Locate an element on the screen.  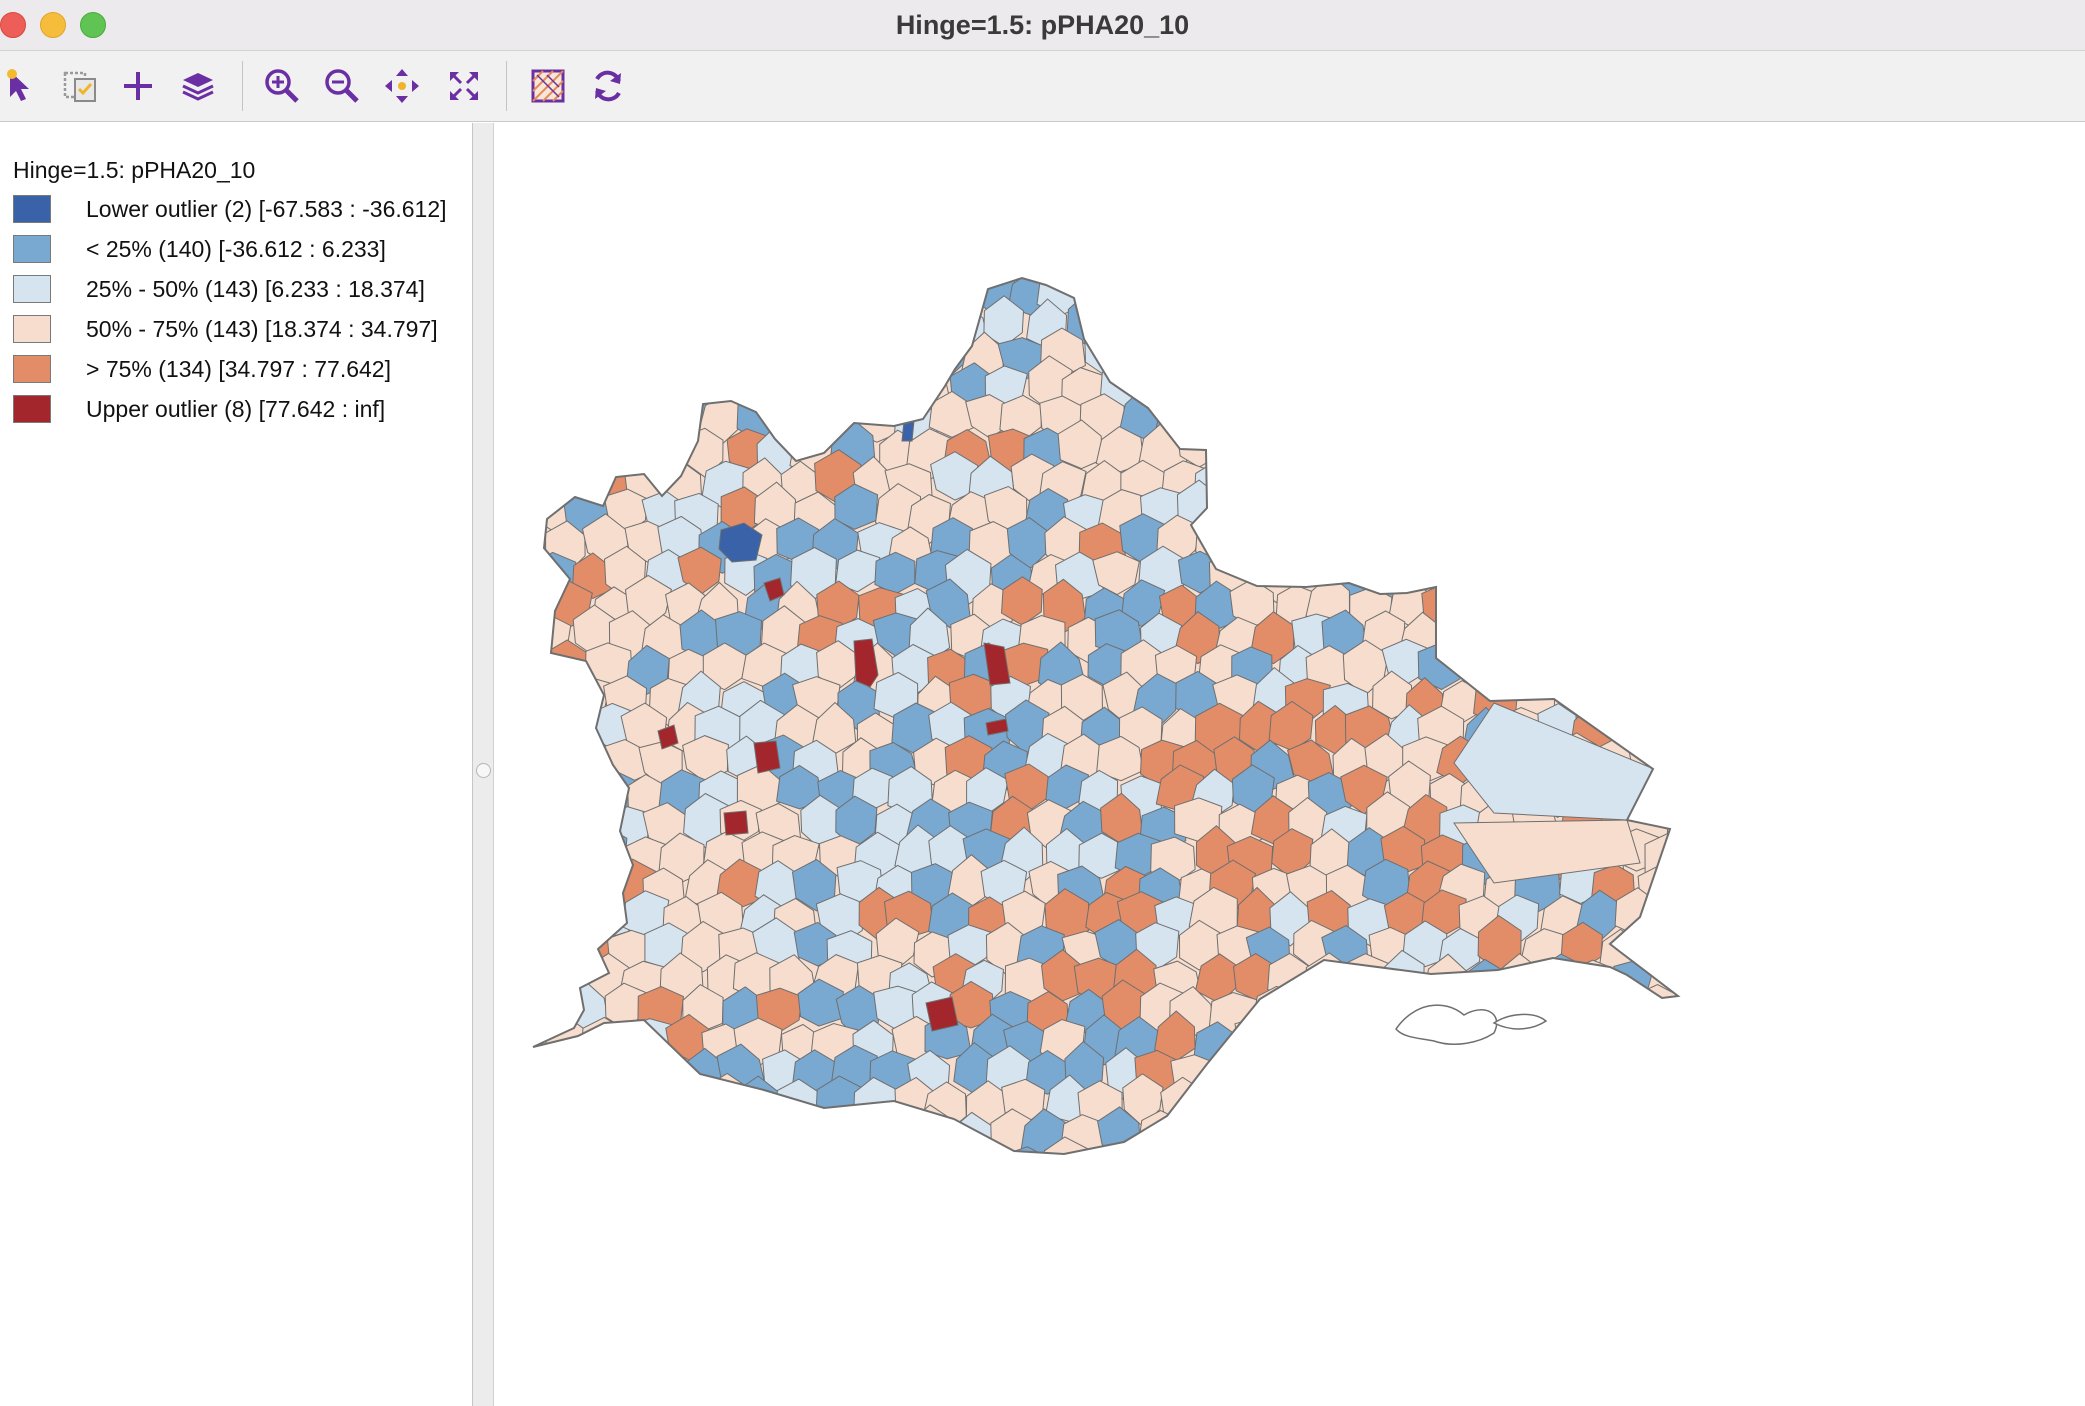
legend-item-lower-outlier: Lower outlier (2) [-67.583 : -36.612] is located at coordinates (230, 209).